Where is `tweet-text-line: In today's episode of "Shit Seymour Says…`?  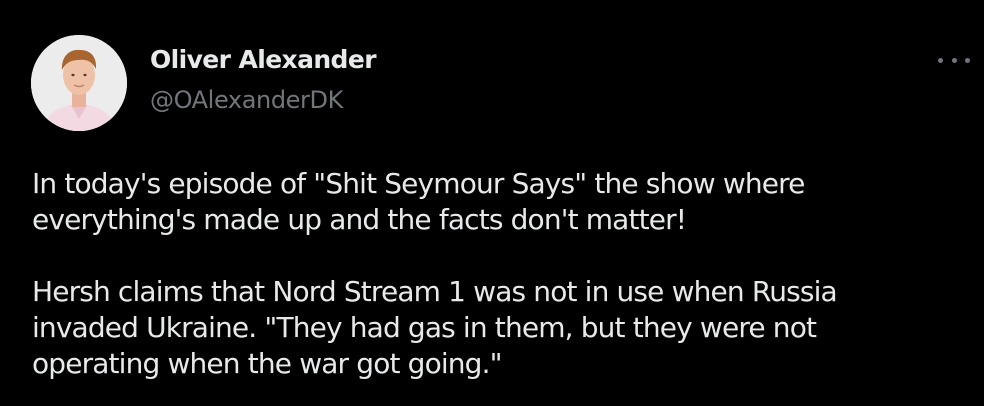 tweet-text-line: In today's episode of "Shit Seymour Says… is located at coordinates (418, 183).